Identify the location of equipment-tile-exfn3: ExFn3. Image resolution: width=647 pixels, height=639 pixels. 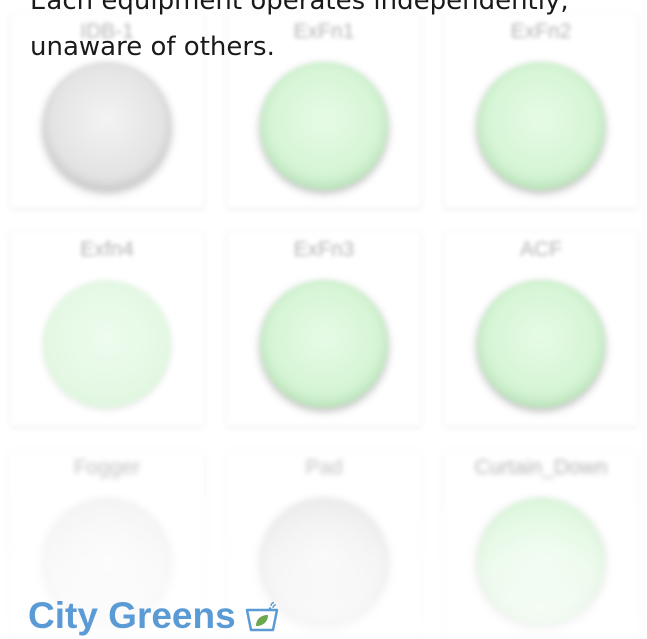
(324, 329).